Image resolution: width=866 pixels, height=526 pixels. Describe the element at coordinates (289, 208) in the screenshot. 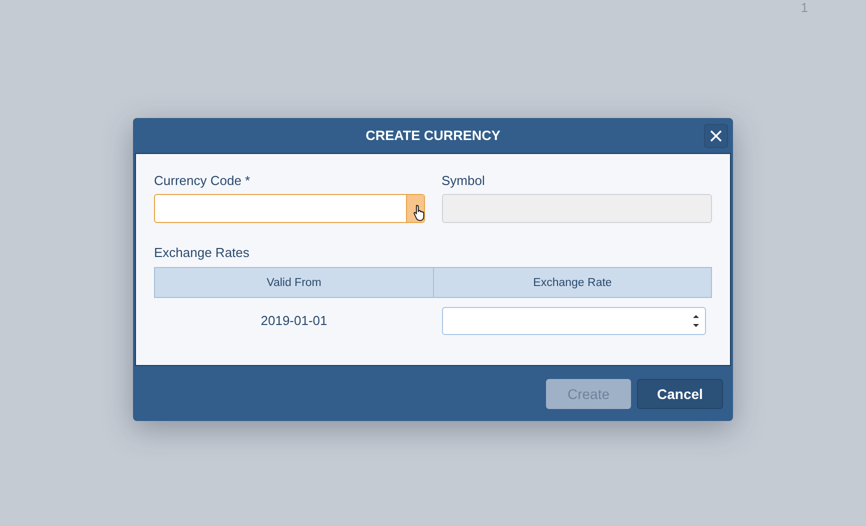

I see `dropdown-field` at that location.